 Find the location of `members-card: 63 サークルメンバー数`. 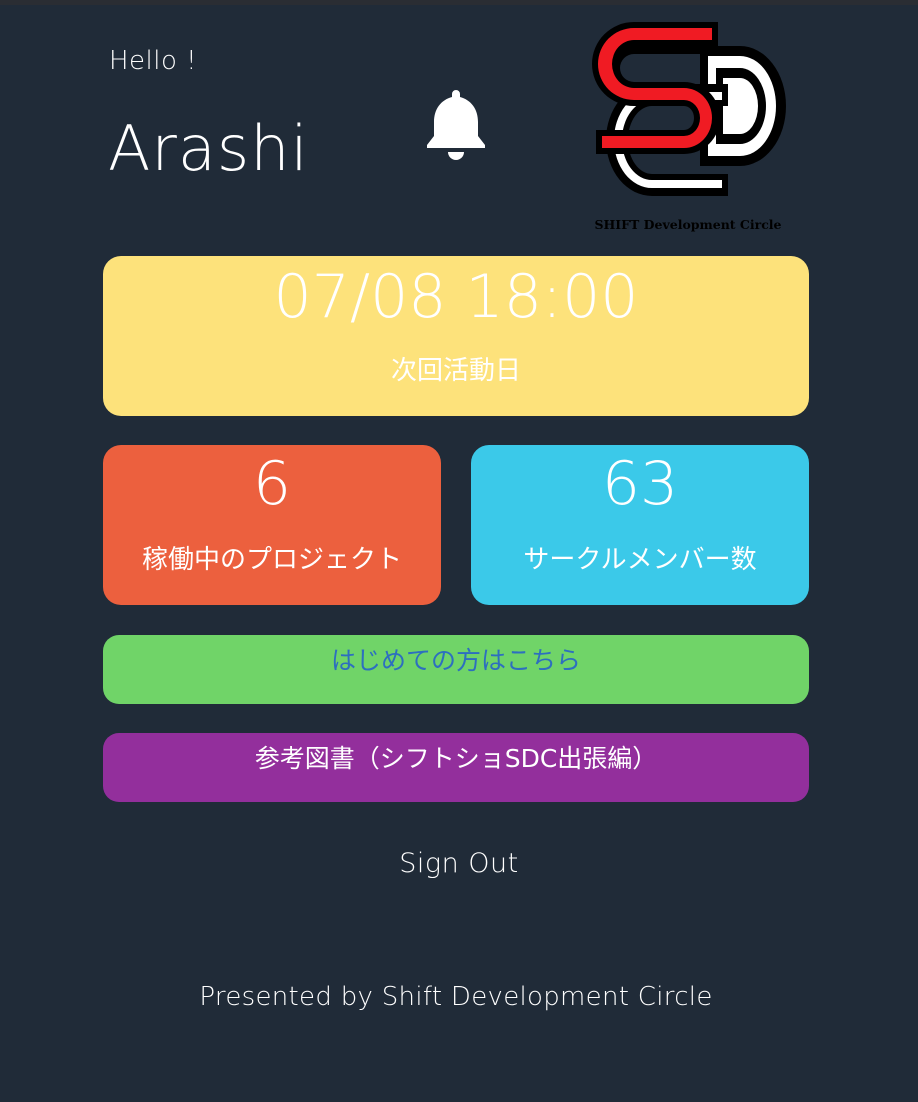

members-card: 63 サークルメンバー数 is located at coordinates (640, 525).